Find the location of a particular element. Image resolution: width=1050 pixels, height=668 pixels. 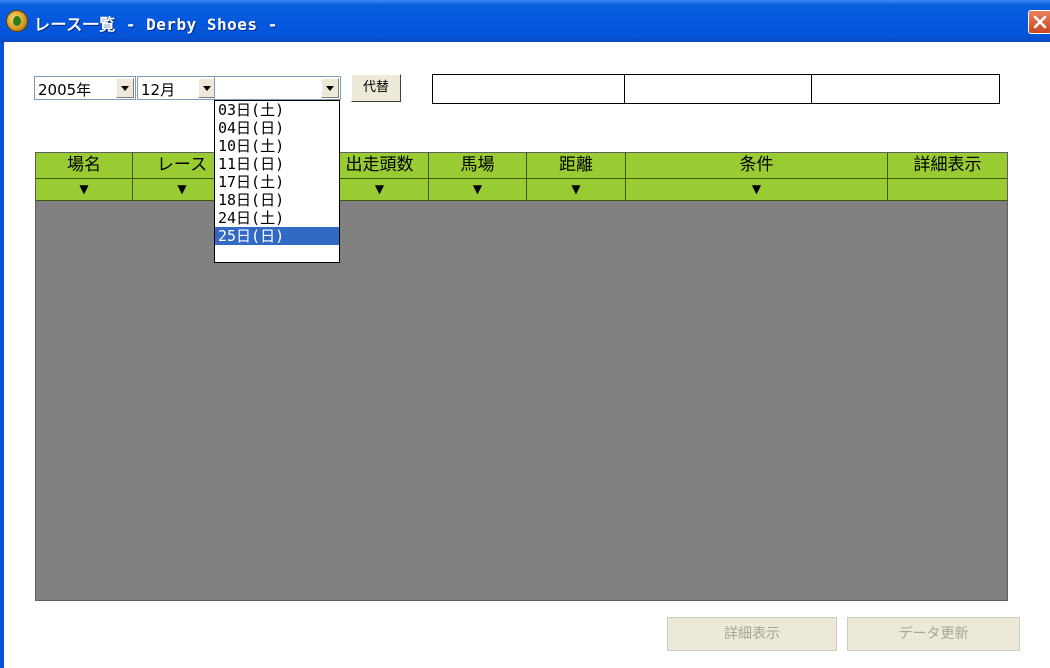

day-option: 24日(土) is located at coordinates (277, 218).